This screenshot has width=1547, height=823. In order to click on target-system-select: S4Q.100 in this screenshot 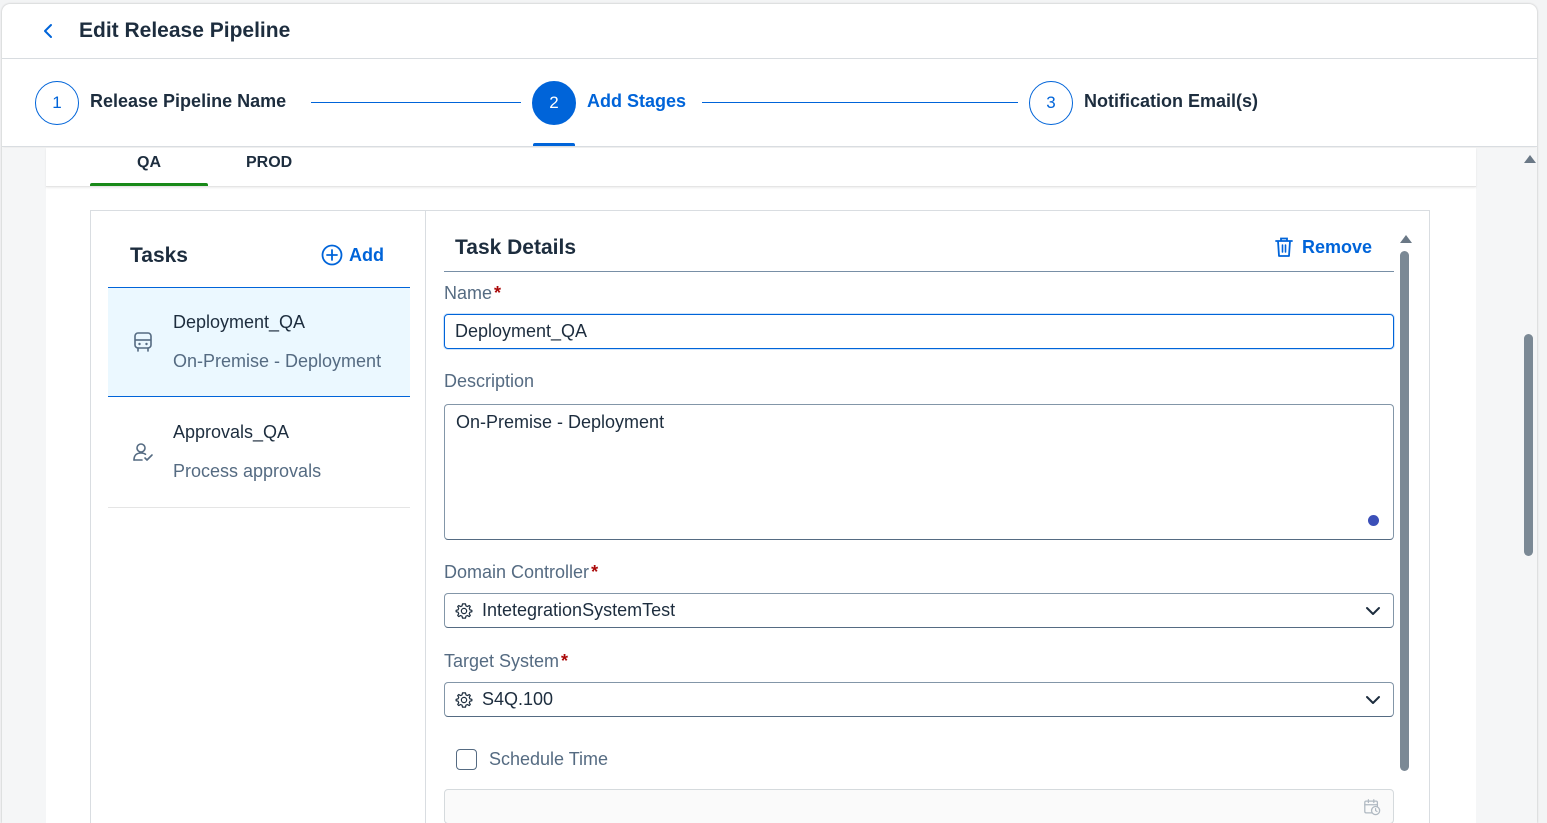, I will do `click(919, 699)`.